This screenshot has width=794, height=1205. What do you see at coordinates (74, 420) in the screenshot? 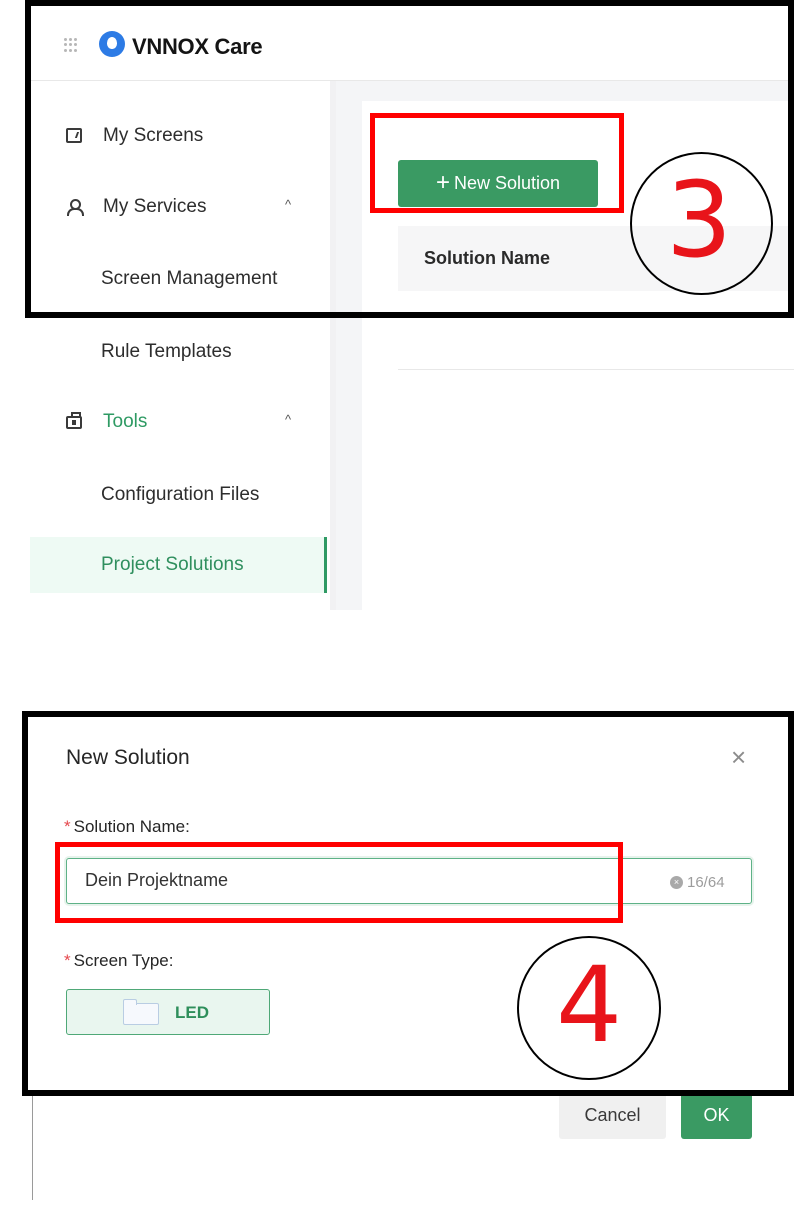
I see `toolbox-icon` at bounding box center [74, 420].